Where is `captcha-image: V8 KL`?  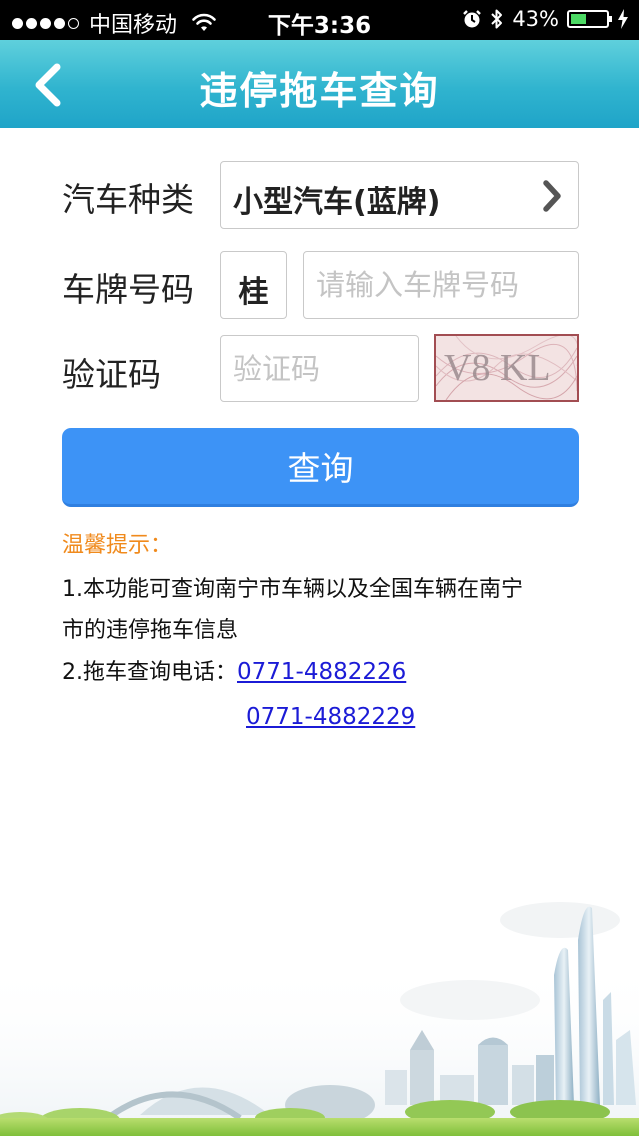 captcha-image: V8 KL is located at coordinates (506, 368).